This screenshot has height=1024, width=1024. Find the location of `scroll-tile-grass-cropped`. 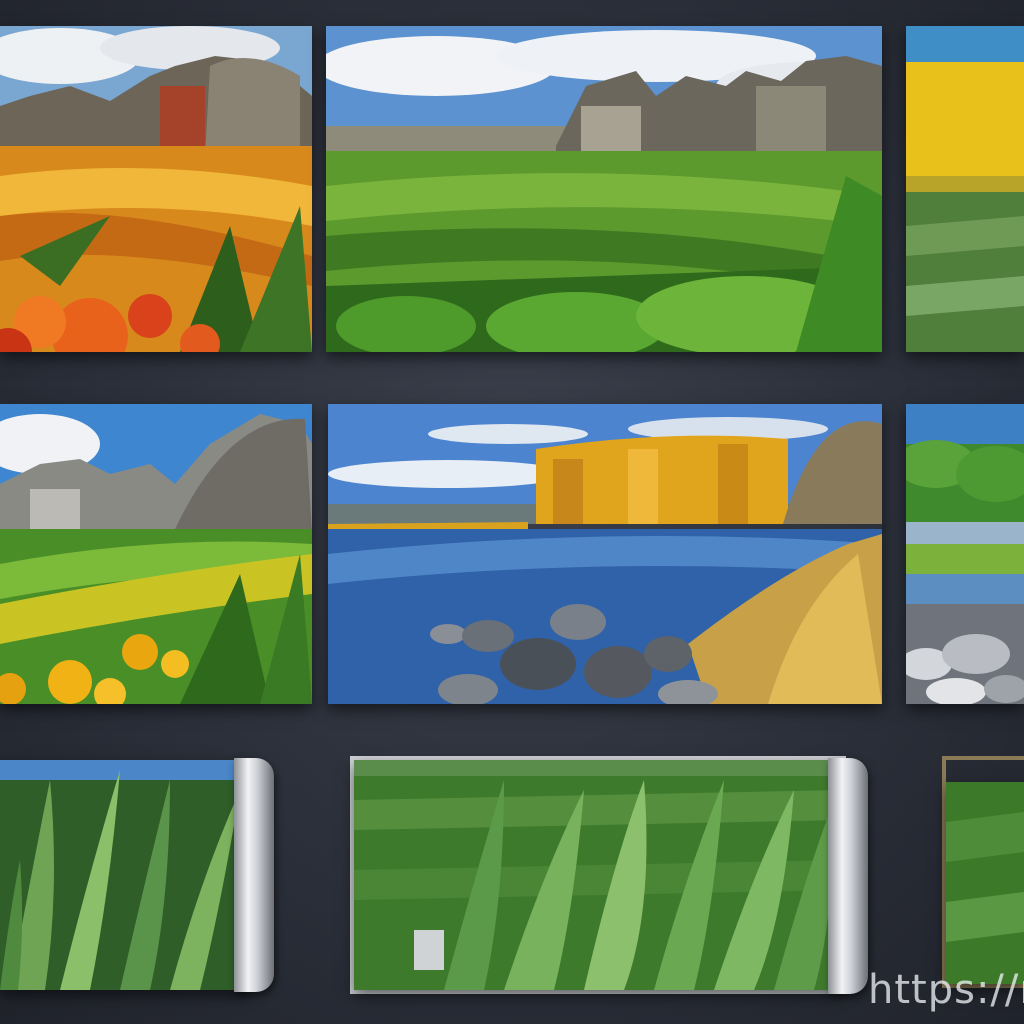

scroll-tile-grass-cropped is located at coordinates (985, 883).